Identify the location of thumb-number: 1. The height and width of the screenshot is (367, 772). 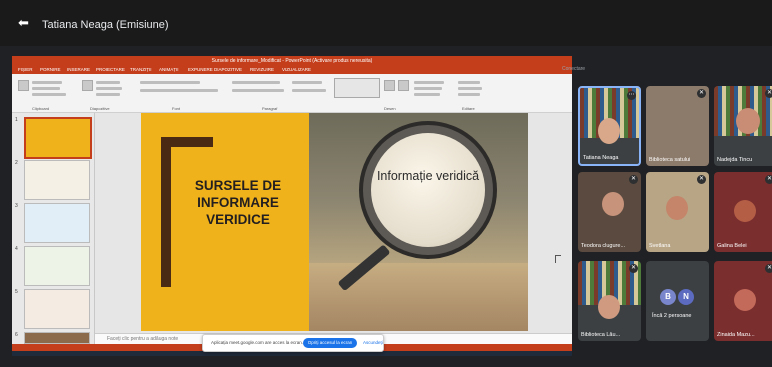
(16, 120).